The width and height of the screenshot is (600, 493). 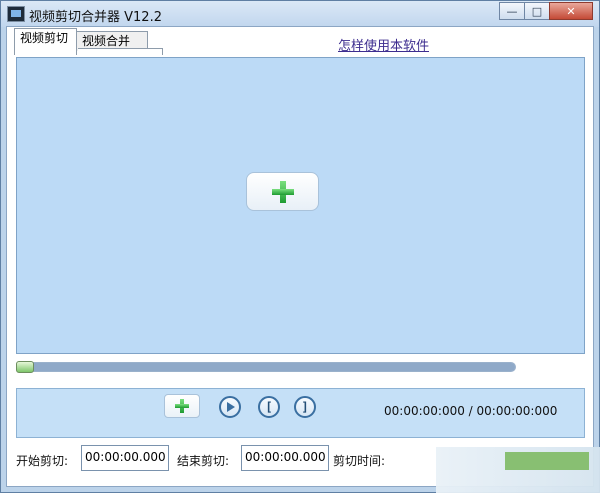 I want to click on maximize-button: □, so click(x=537, y=11).